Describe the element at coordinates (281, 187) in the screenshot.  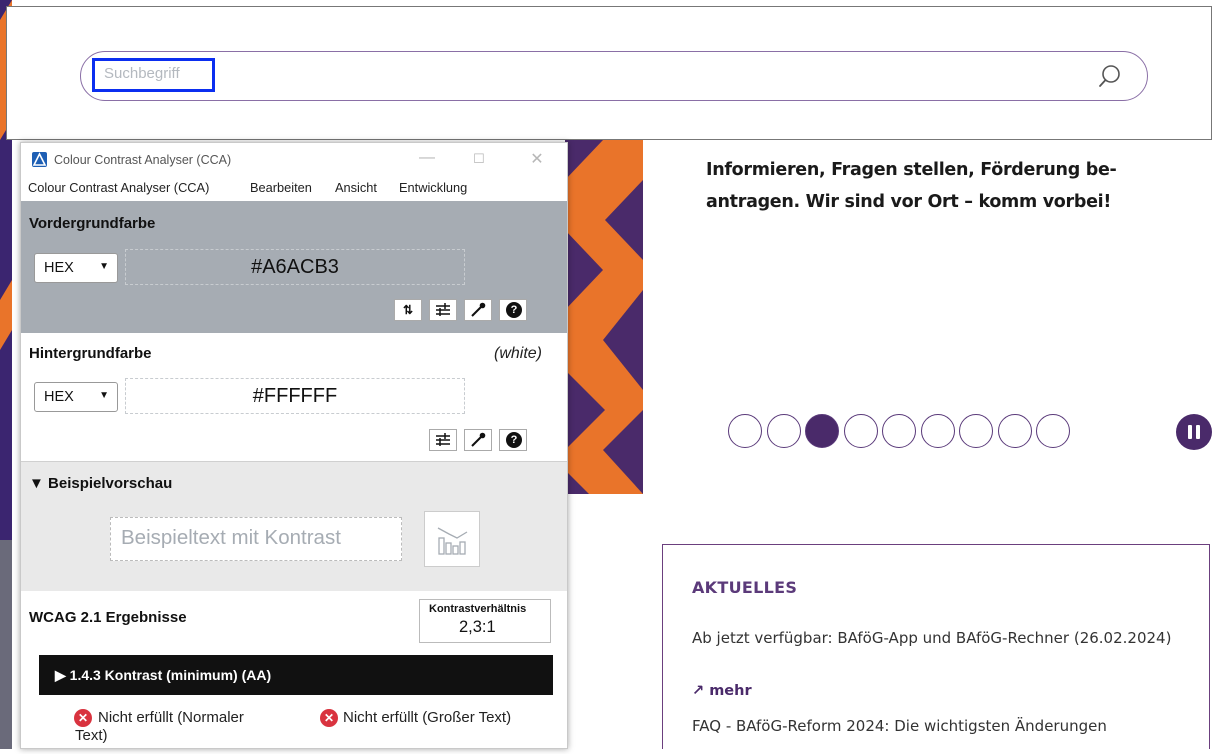
I see `menu-edit: Bearbeiten` at that location.